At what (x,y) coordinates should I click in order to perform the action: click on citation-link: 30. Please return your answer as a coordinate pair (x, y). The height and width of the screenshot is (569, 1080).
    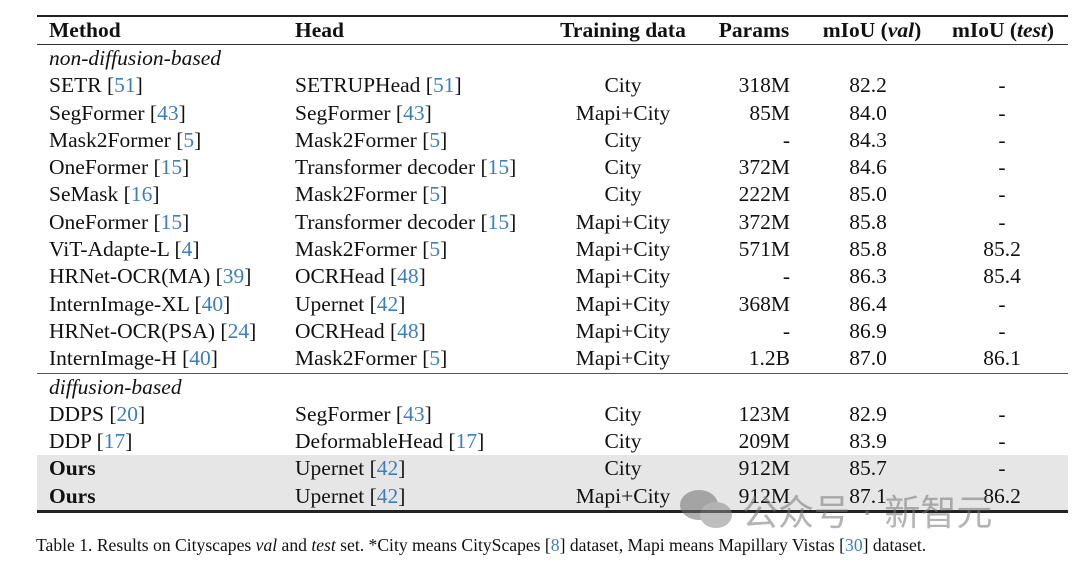
    Looking at the image, I should click on (854, 545).